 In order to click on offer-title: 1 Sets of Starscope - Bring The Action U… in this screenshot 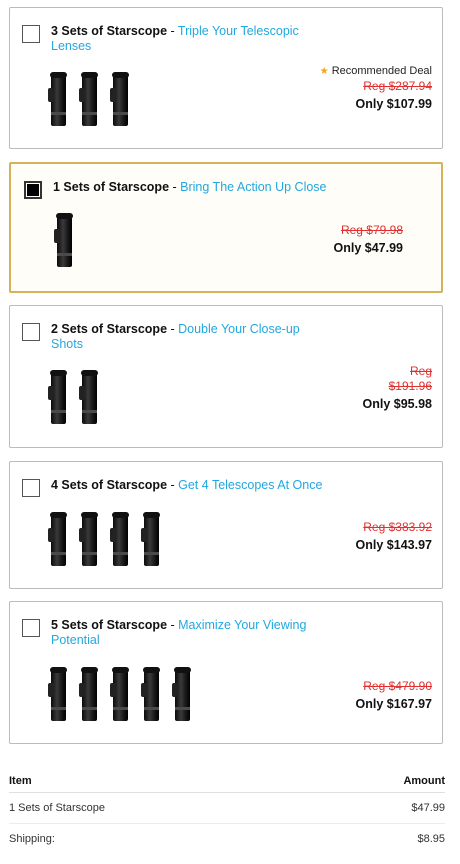, I will do `click(213, 187)`.